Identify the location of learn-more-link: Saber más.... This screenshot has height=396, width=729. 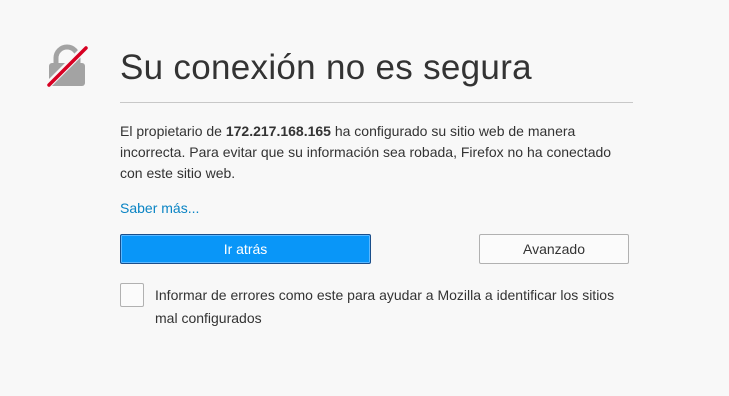
(159, 208).